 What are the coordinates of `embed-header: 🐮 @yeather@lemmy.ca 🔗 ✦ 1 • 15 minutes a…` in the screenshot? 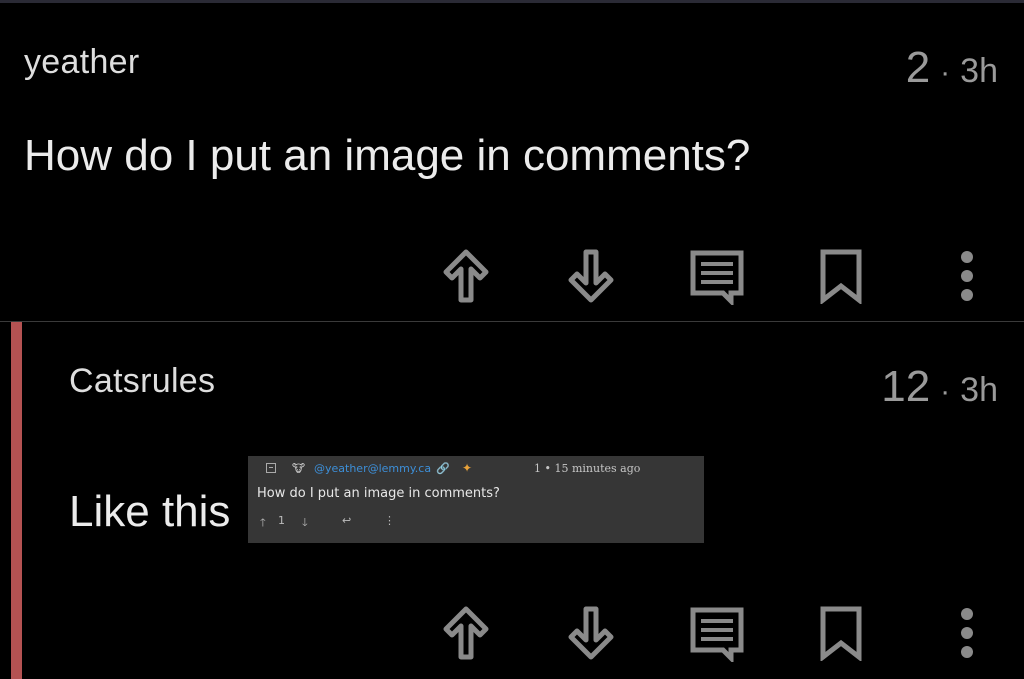 It's located at (476, 468).